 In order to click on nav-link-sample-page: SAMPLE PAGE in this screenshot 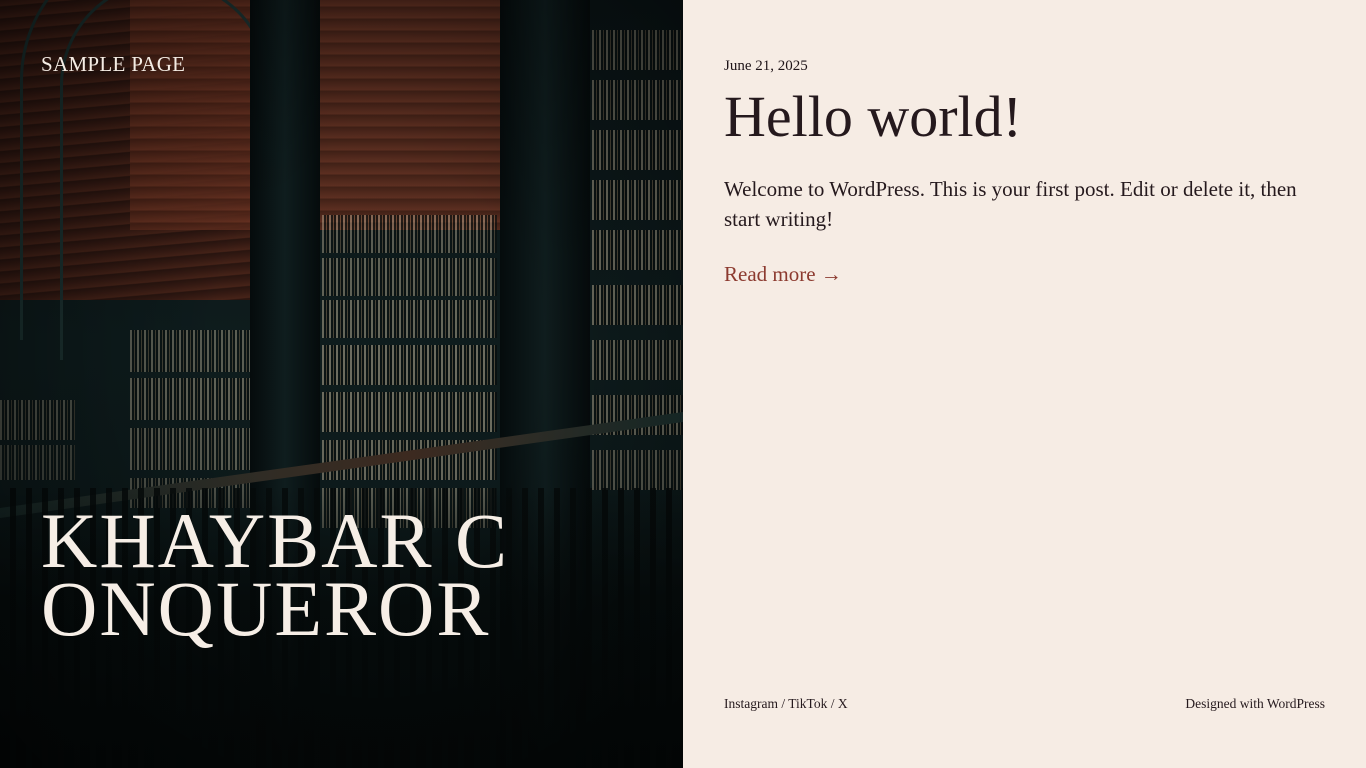, I will do `click(113, 64)`.